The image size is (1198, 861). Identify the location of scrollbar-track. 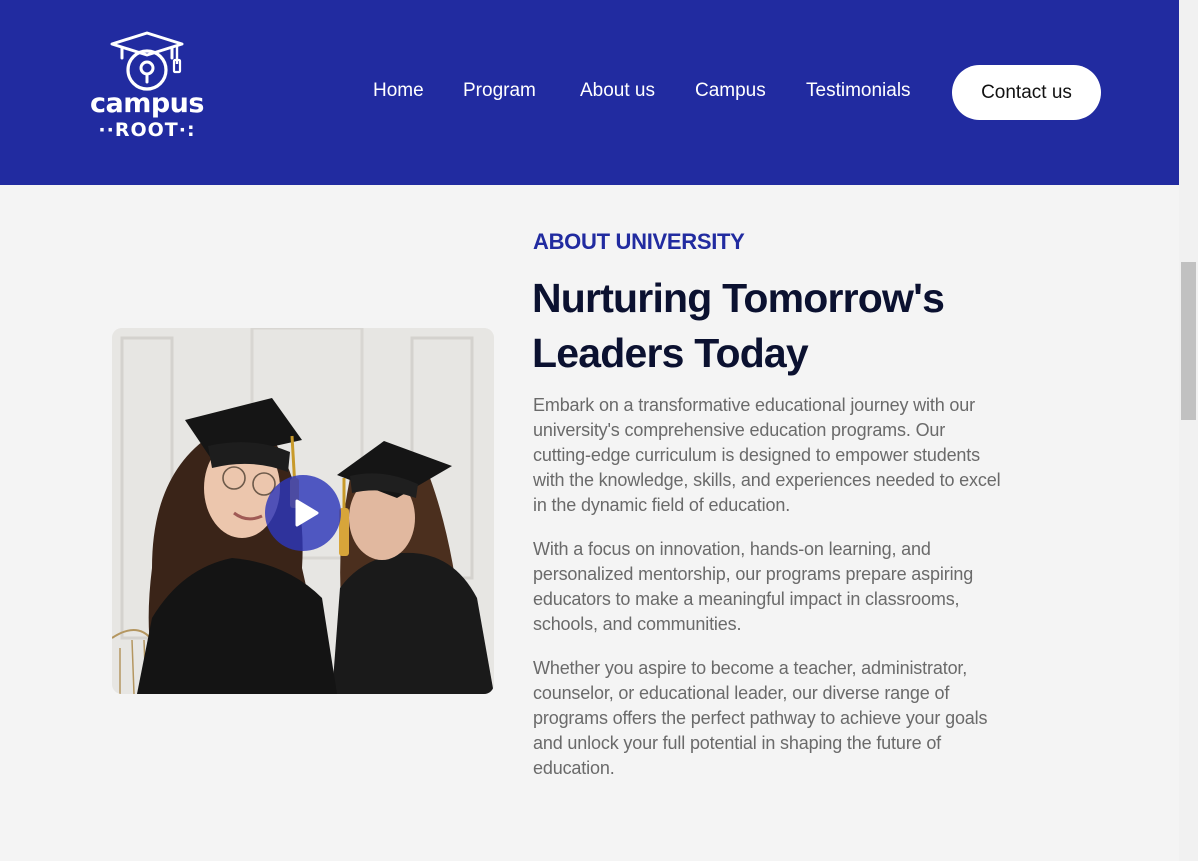
(1188, 430).